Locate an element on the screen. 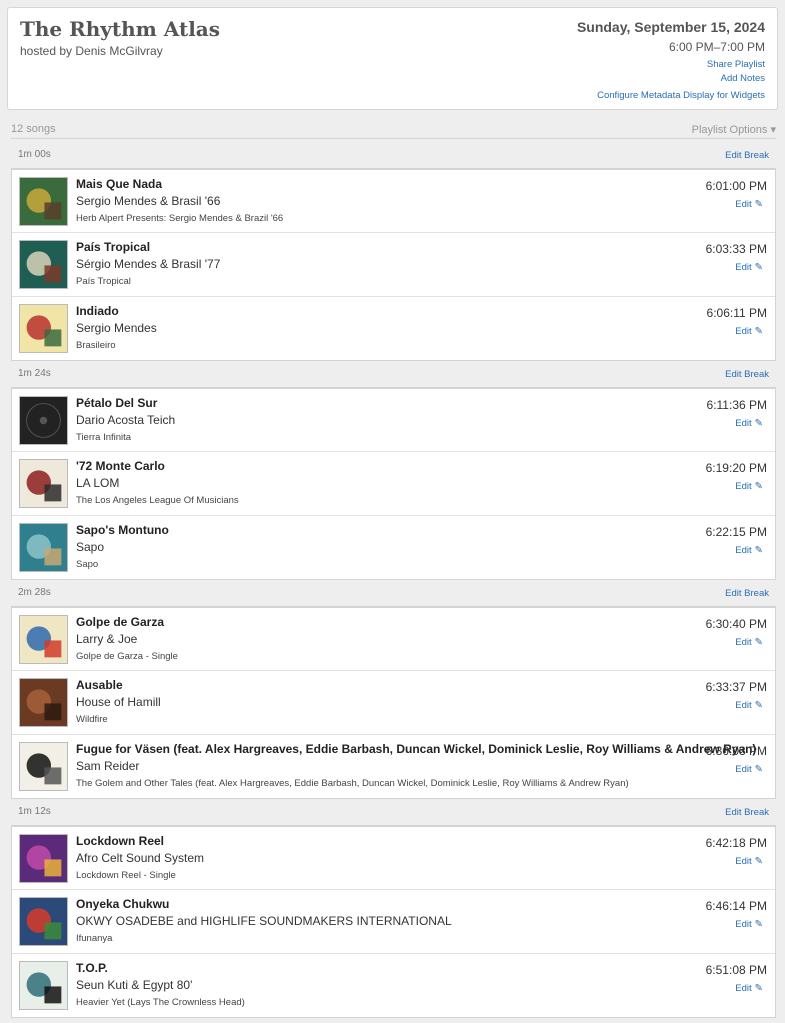  song-time: 6:33:37 PM is located at coordinates (736, 687).